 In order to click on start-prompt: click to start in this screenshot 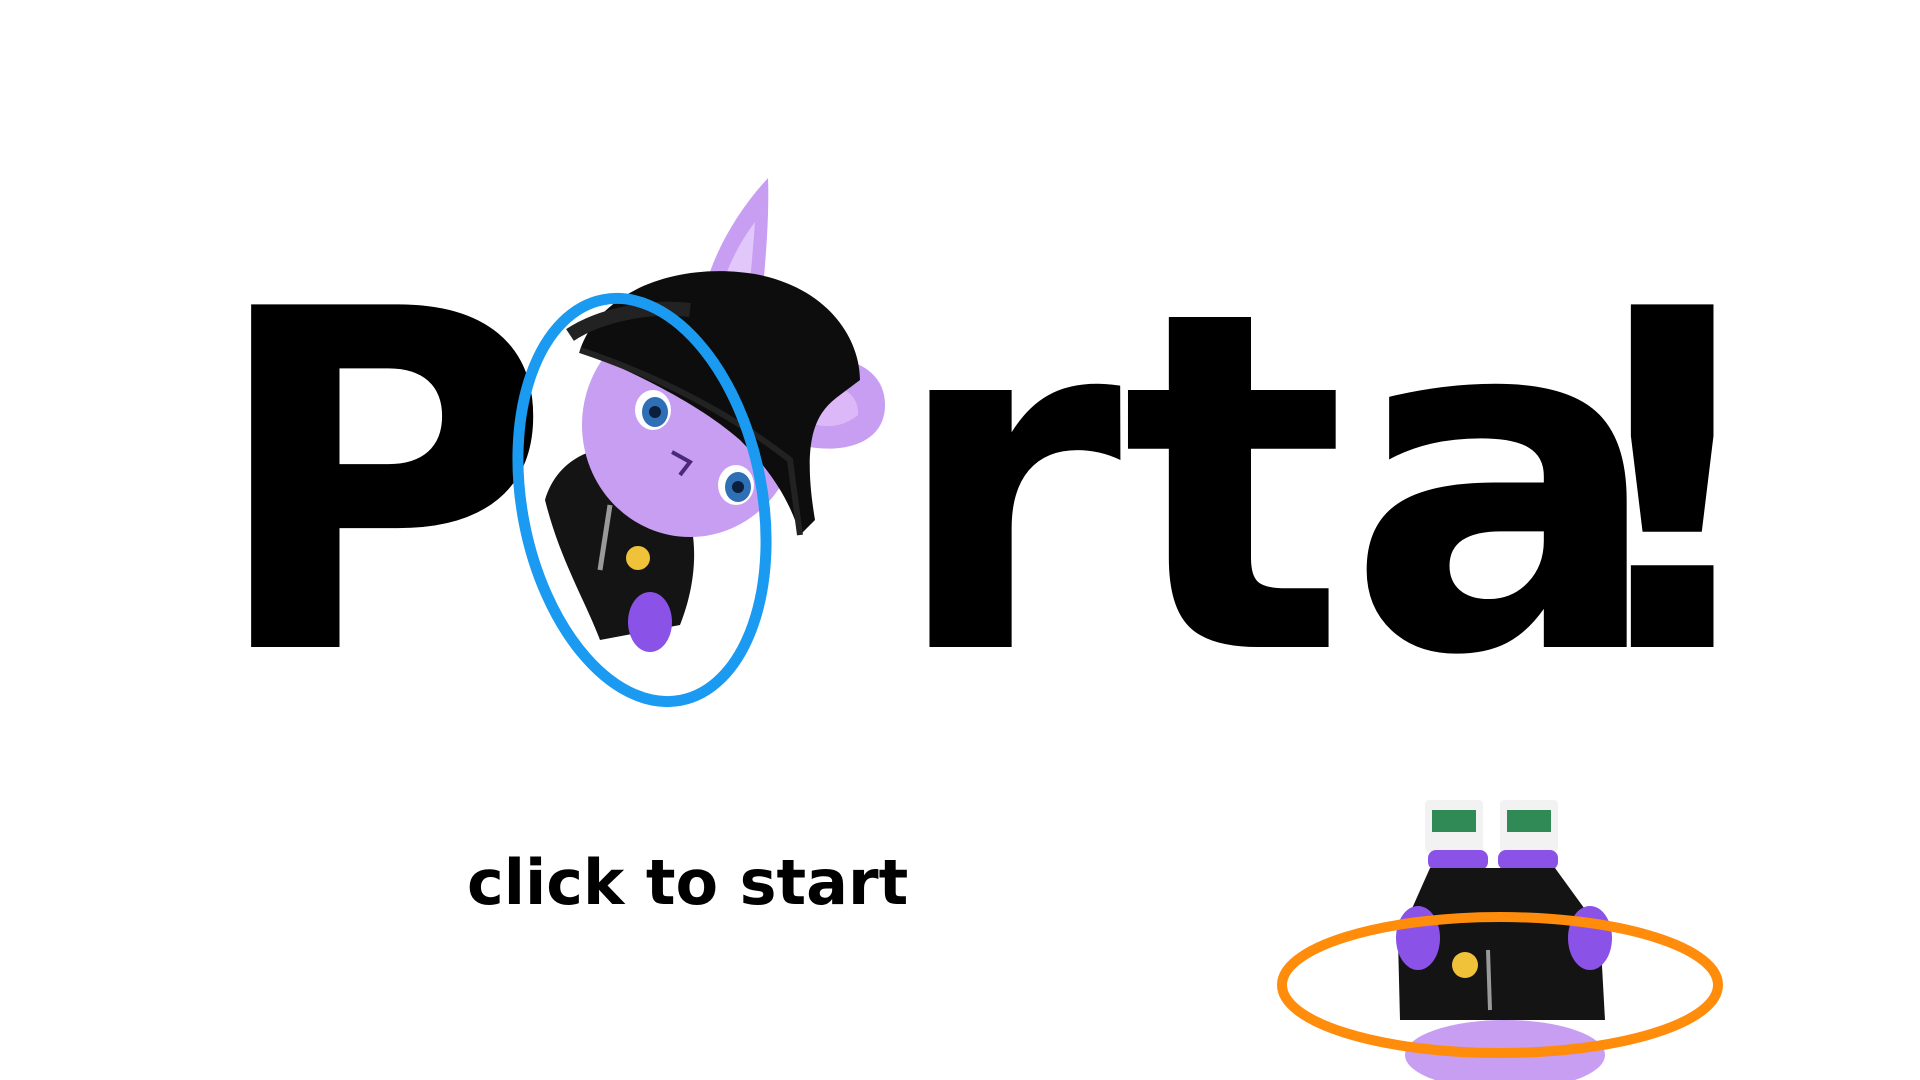, I will do `click(687, 883)`.